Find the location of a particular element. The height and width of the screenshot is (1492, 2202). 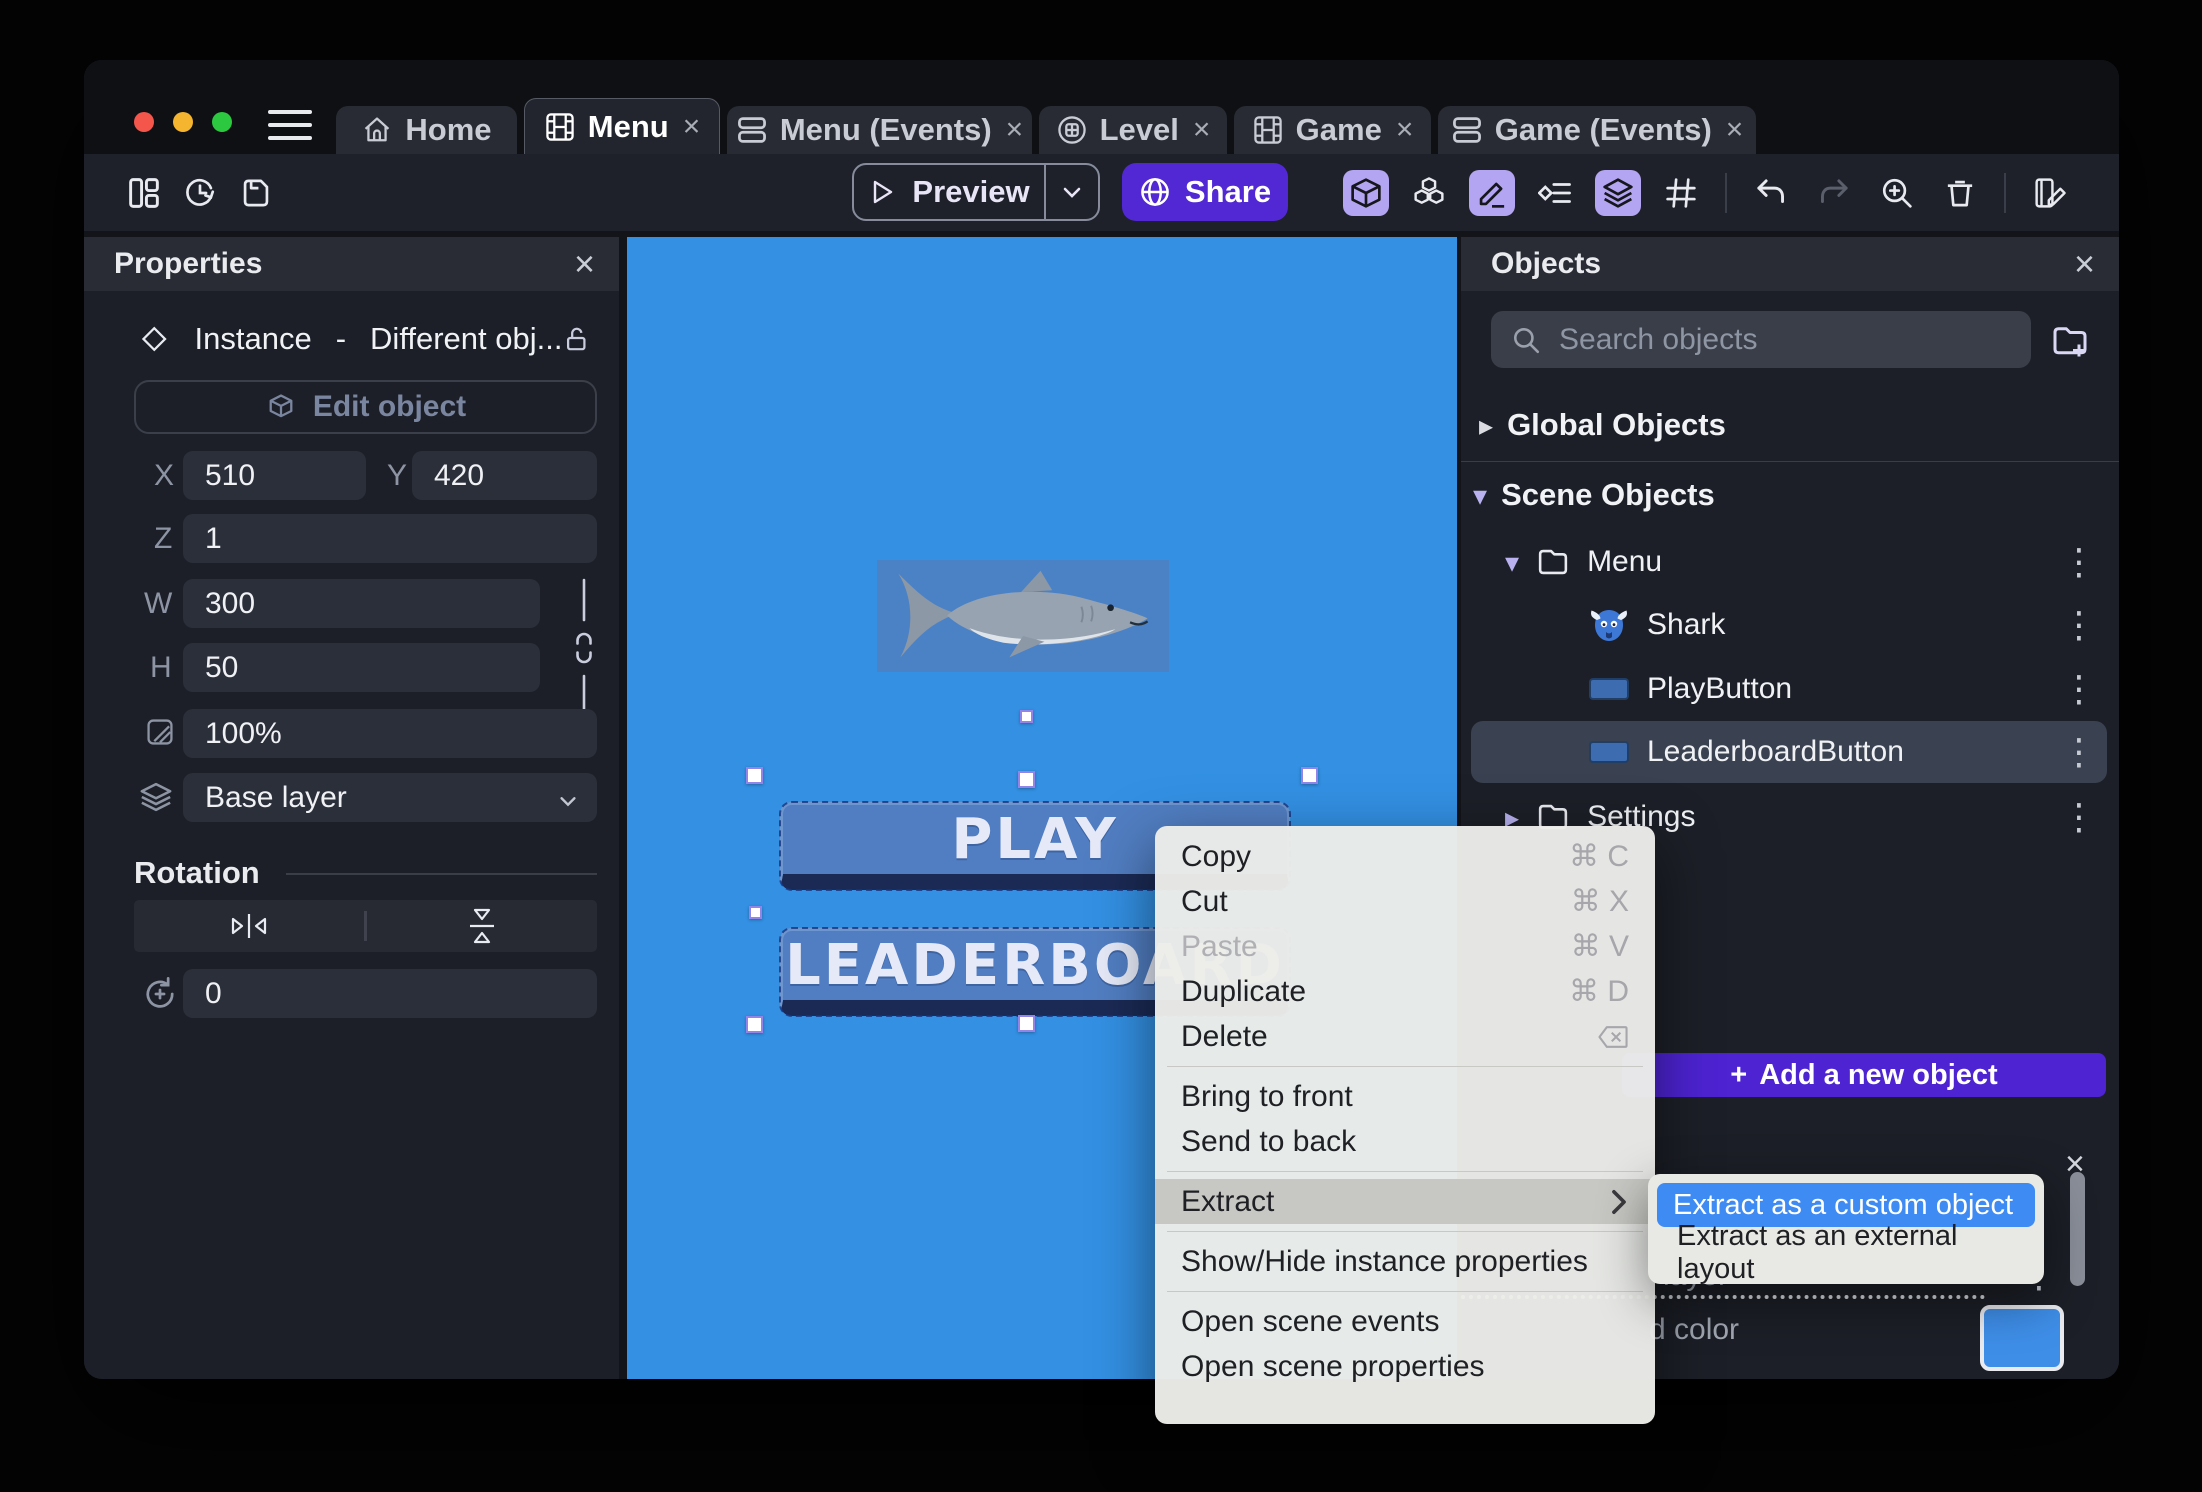

menu-item-delete: Delete is located at coordinates (1405, 1036).